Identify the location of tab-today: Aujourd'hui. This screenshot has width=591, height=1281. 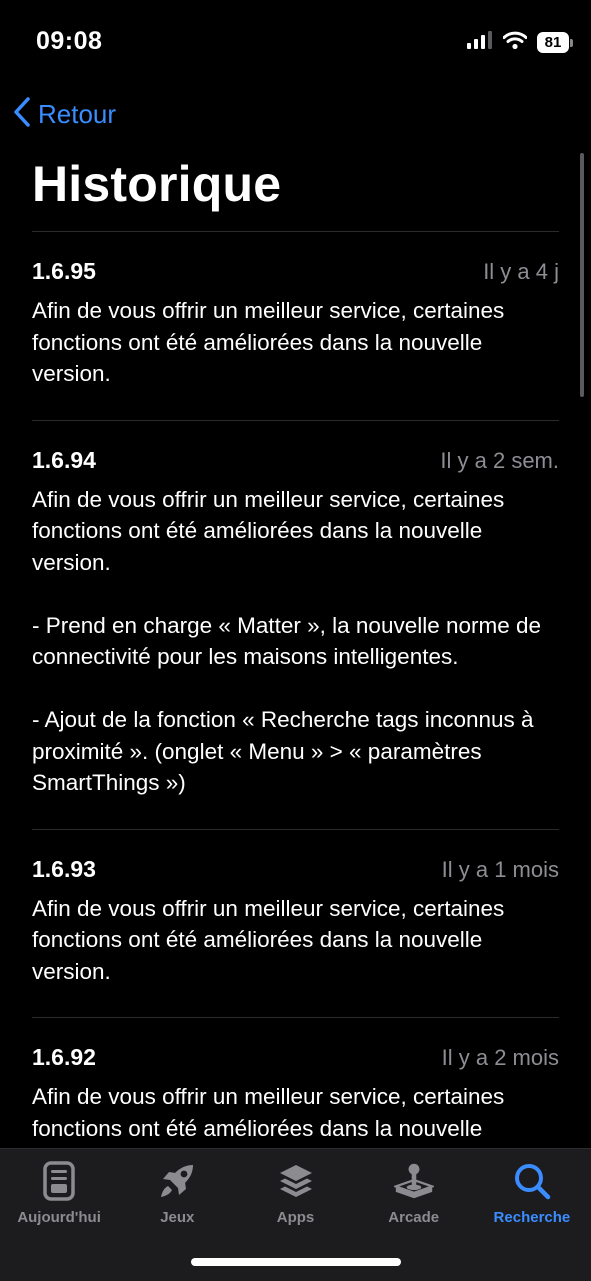
(59, 1215).